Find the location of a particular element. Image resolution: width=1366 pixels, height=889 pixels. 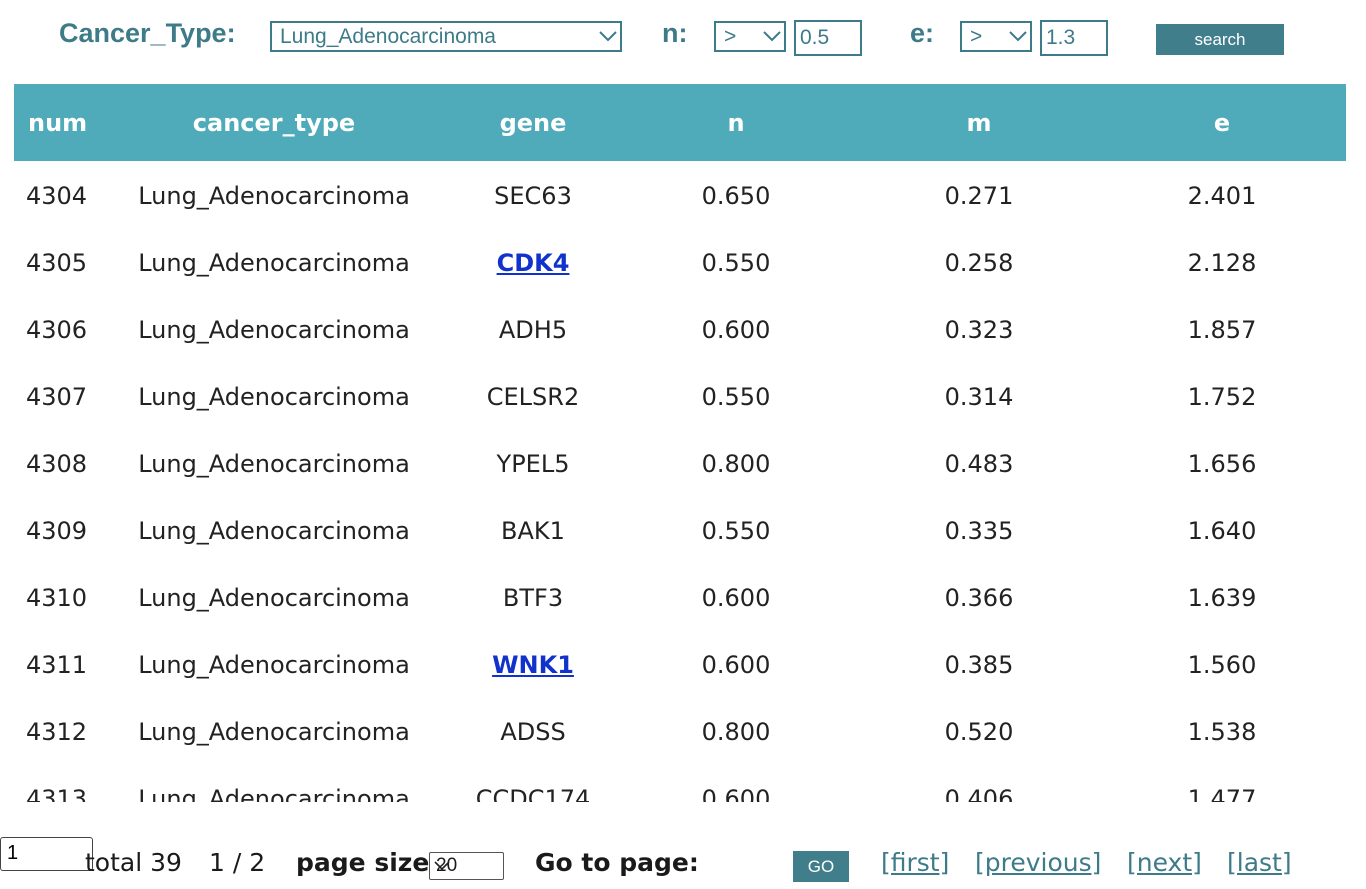

cell-m: 0.406 is located at coordinates (979, 793).